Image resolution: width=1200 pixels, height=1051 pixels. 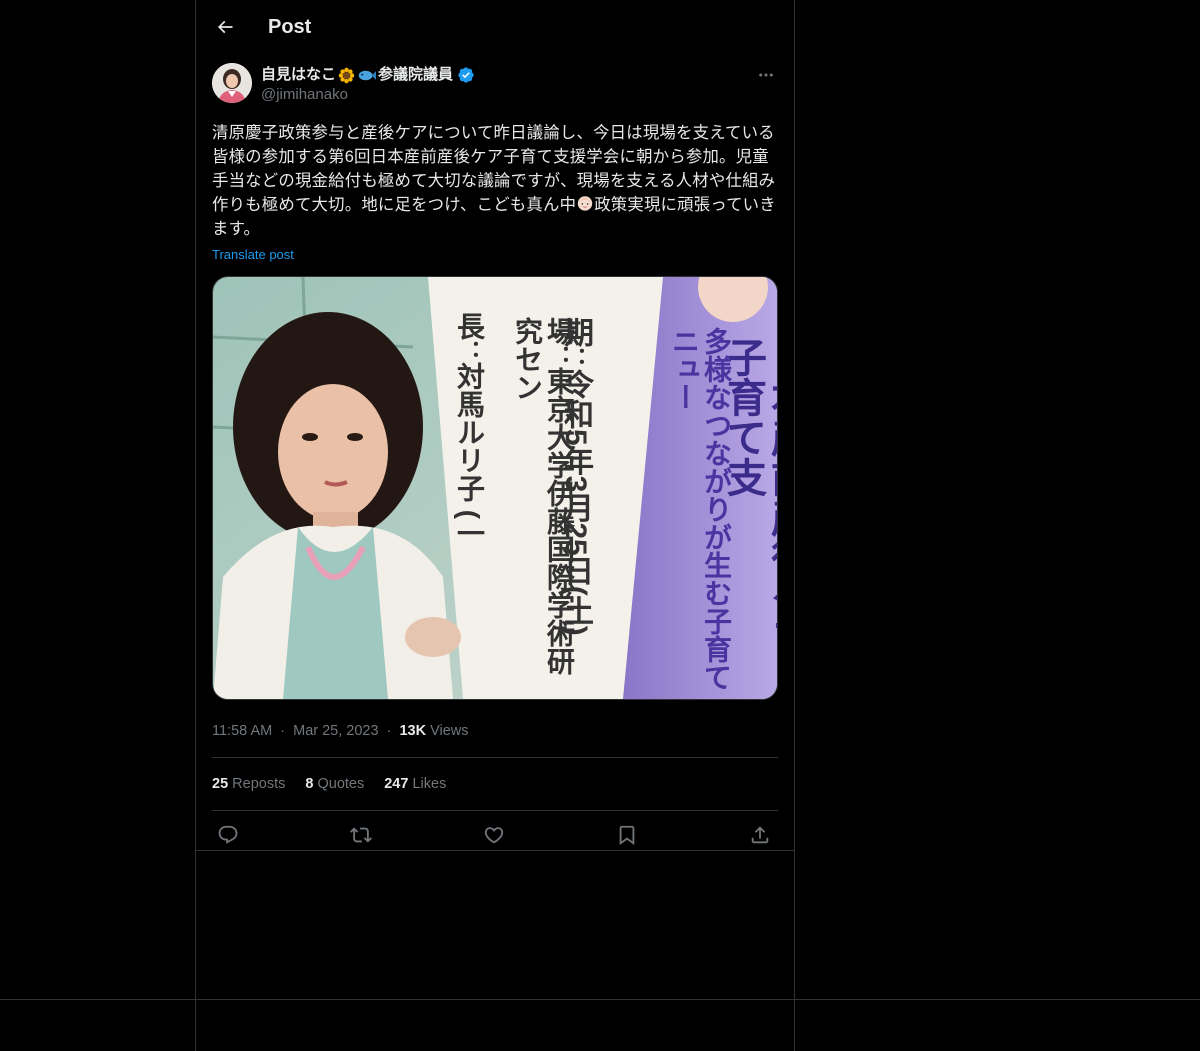 I want to click on views-label: Views, so click(x=449, y=731).